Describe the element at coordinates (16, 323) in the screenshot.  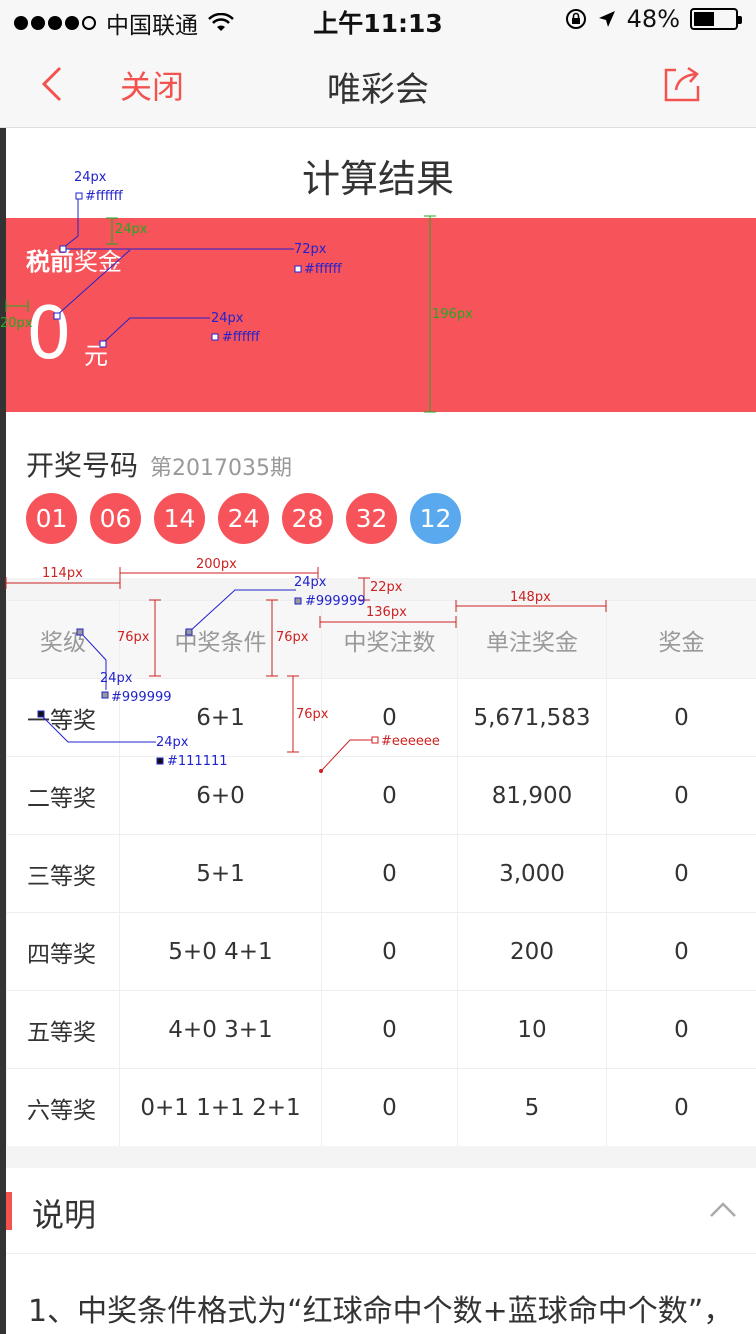
I see `spec-annotation: 20px` at that location.